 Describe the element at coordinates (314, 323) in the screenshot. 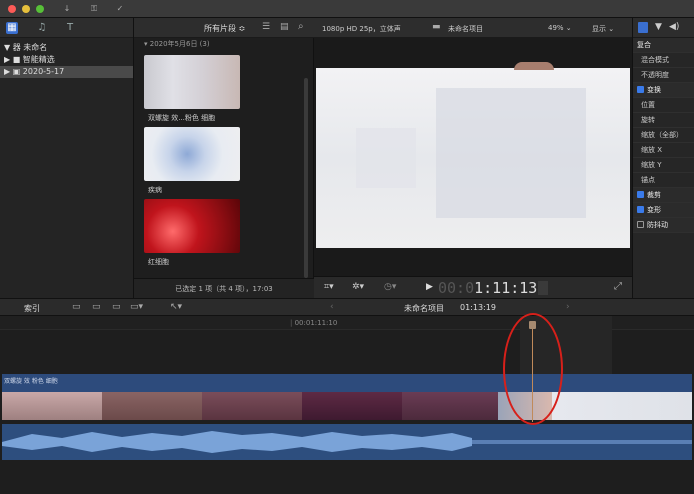

I see `ruler-timecode: | 00:01:11:10` at that location.